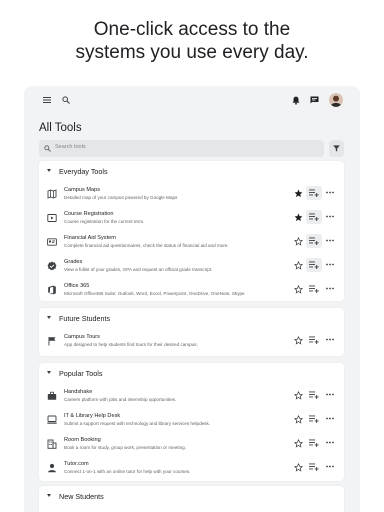 The height and width of the screenshot is (512, 384). What do you see at coordinates (52, 419) in the screenshot?
I see `help-desk-icon` at bounding box center [52, 419].